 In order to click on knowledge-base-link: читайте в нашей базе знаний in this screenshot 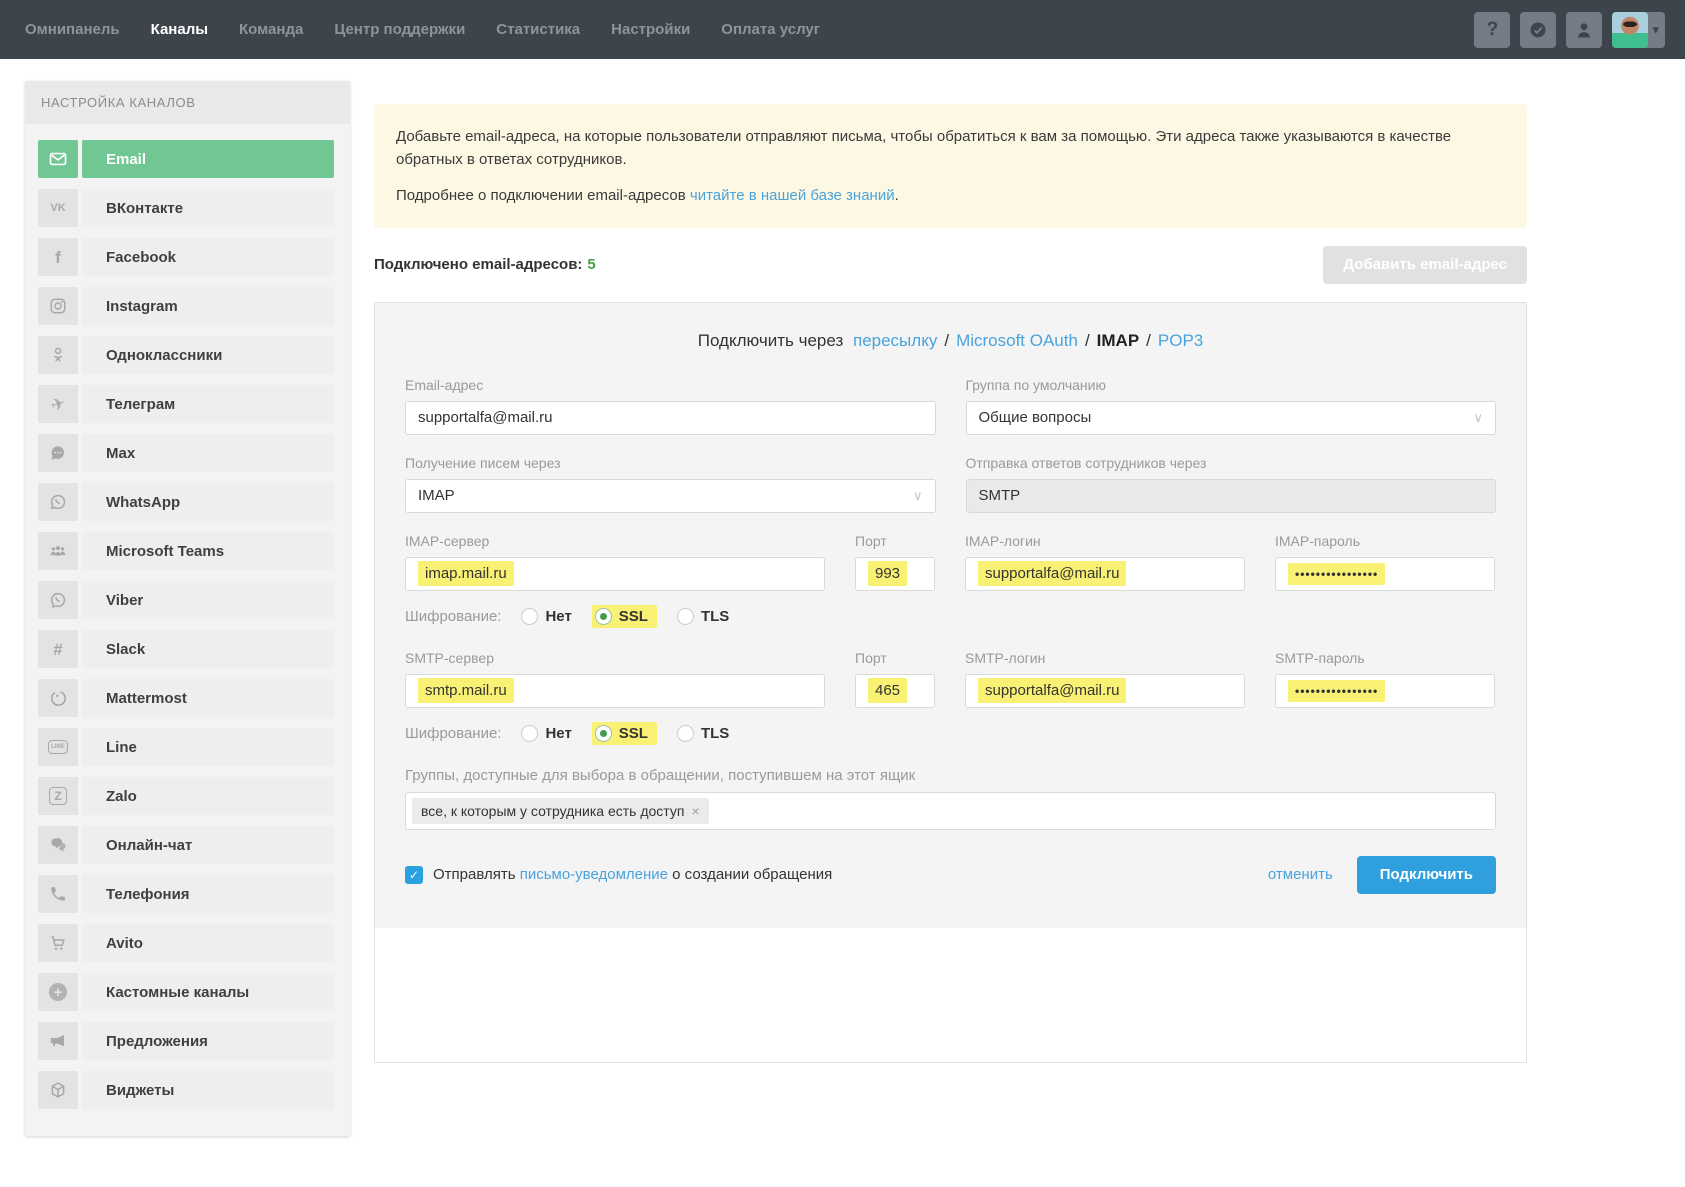, I will do `click(792, 195)`.